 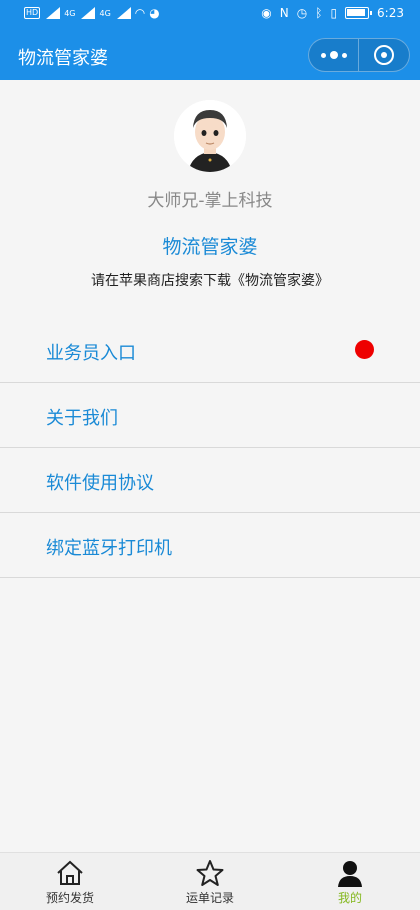 I want to click on nfc-icon: N, so click(x=284, y=13).